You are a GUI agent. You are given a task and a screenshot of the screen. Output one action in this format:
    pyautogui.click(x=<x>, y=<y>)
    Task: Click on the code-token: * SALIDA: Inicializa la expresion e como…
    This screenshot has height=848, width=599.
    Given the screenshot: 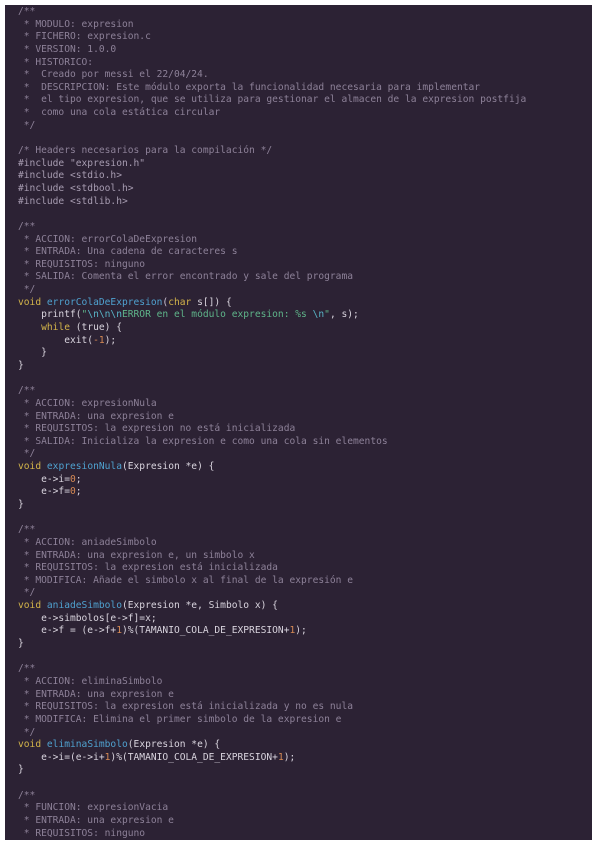 What is the action you would take?
    pyautogui.click(x=203, y=441)
    